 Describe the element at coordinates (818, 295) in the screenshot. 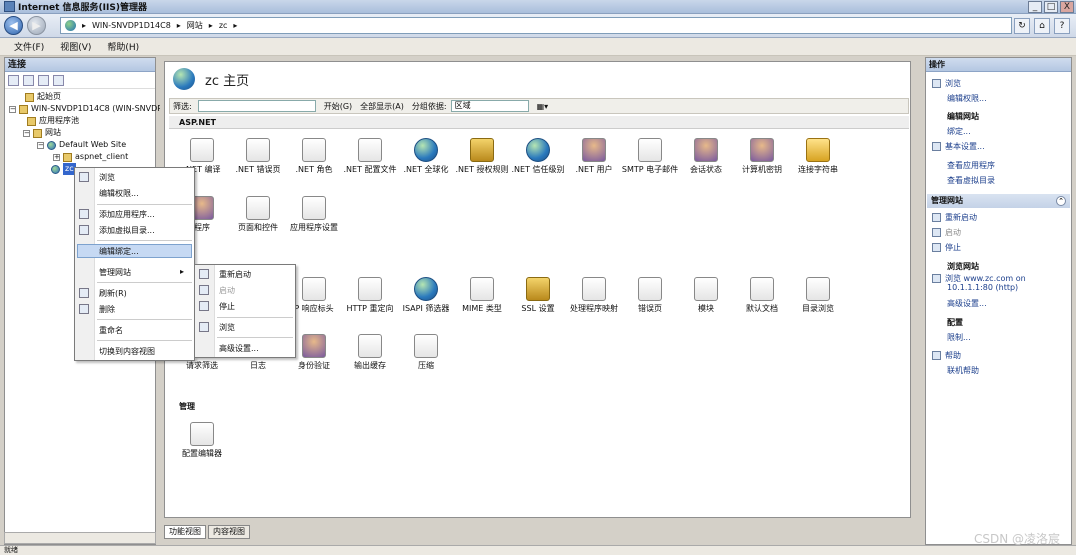

I see `feature-directory-browsing: 目录浏览` at that location.